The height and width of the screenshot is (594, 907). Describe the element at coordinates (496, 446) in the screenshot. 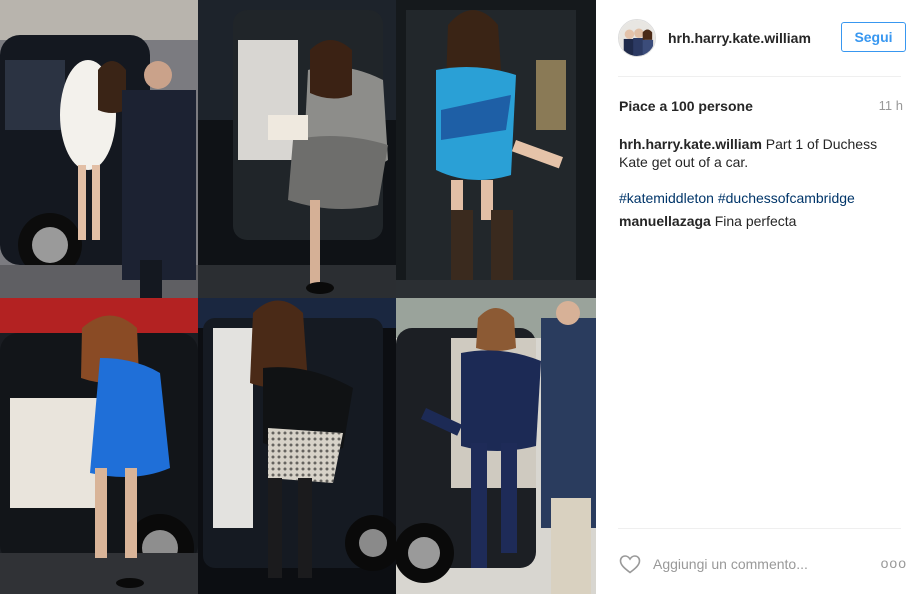

I see `photo-navy-tracksuit-exit` at that location.